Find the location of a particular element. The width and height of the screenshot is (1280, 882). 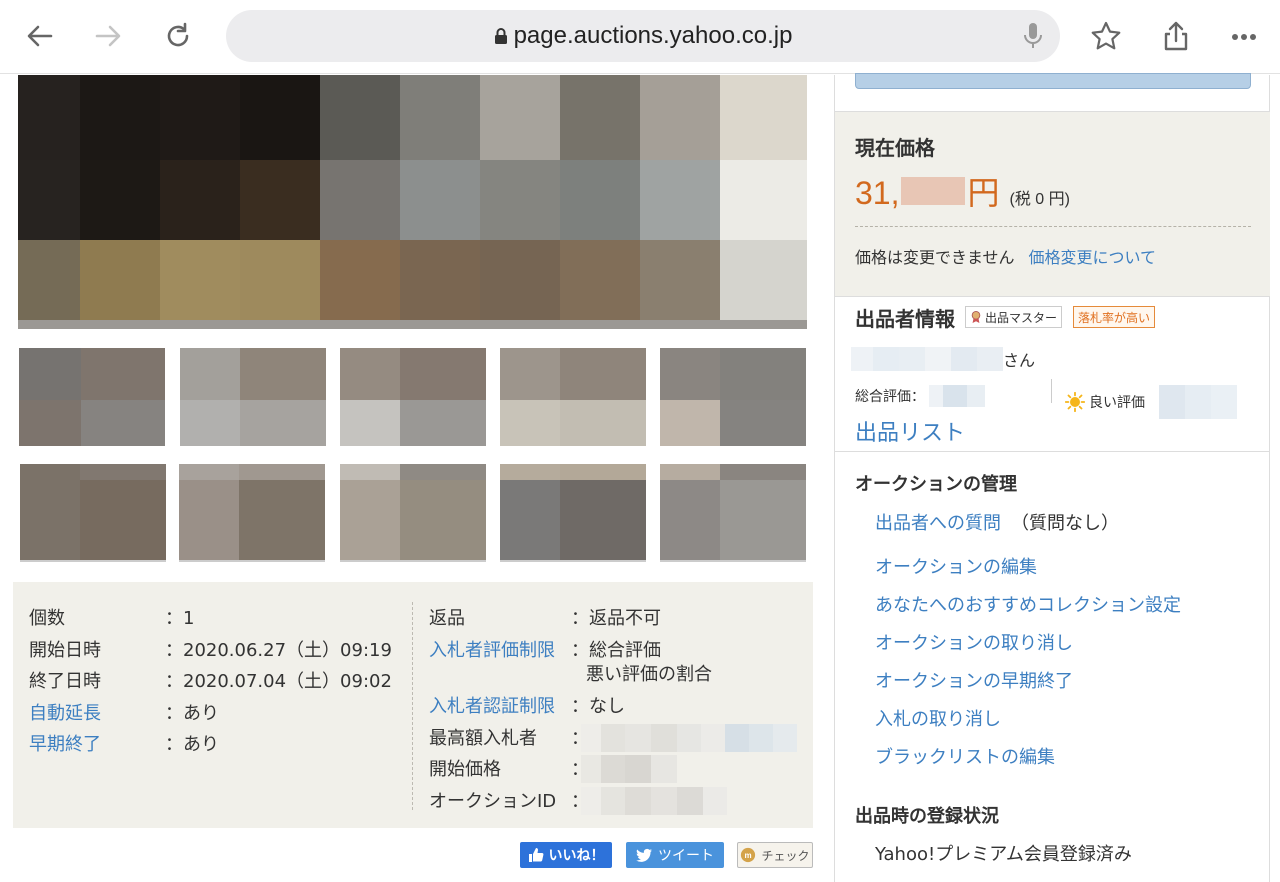

price-note: 価格は変更できません 価格変更について is located at coordinates (1005, 256).